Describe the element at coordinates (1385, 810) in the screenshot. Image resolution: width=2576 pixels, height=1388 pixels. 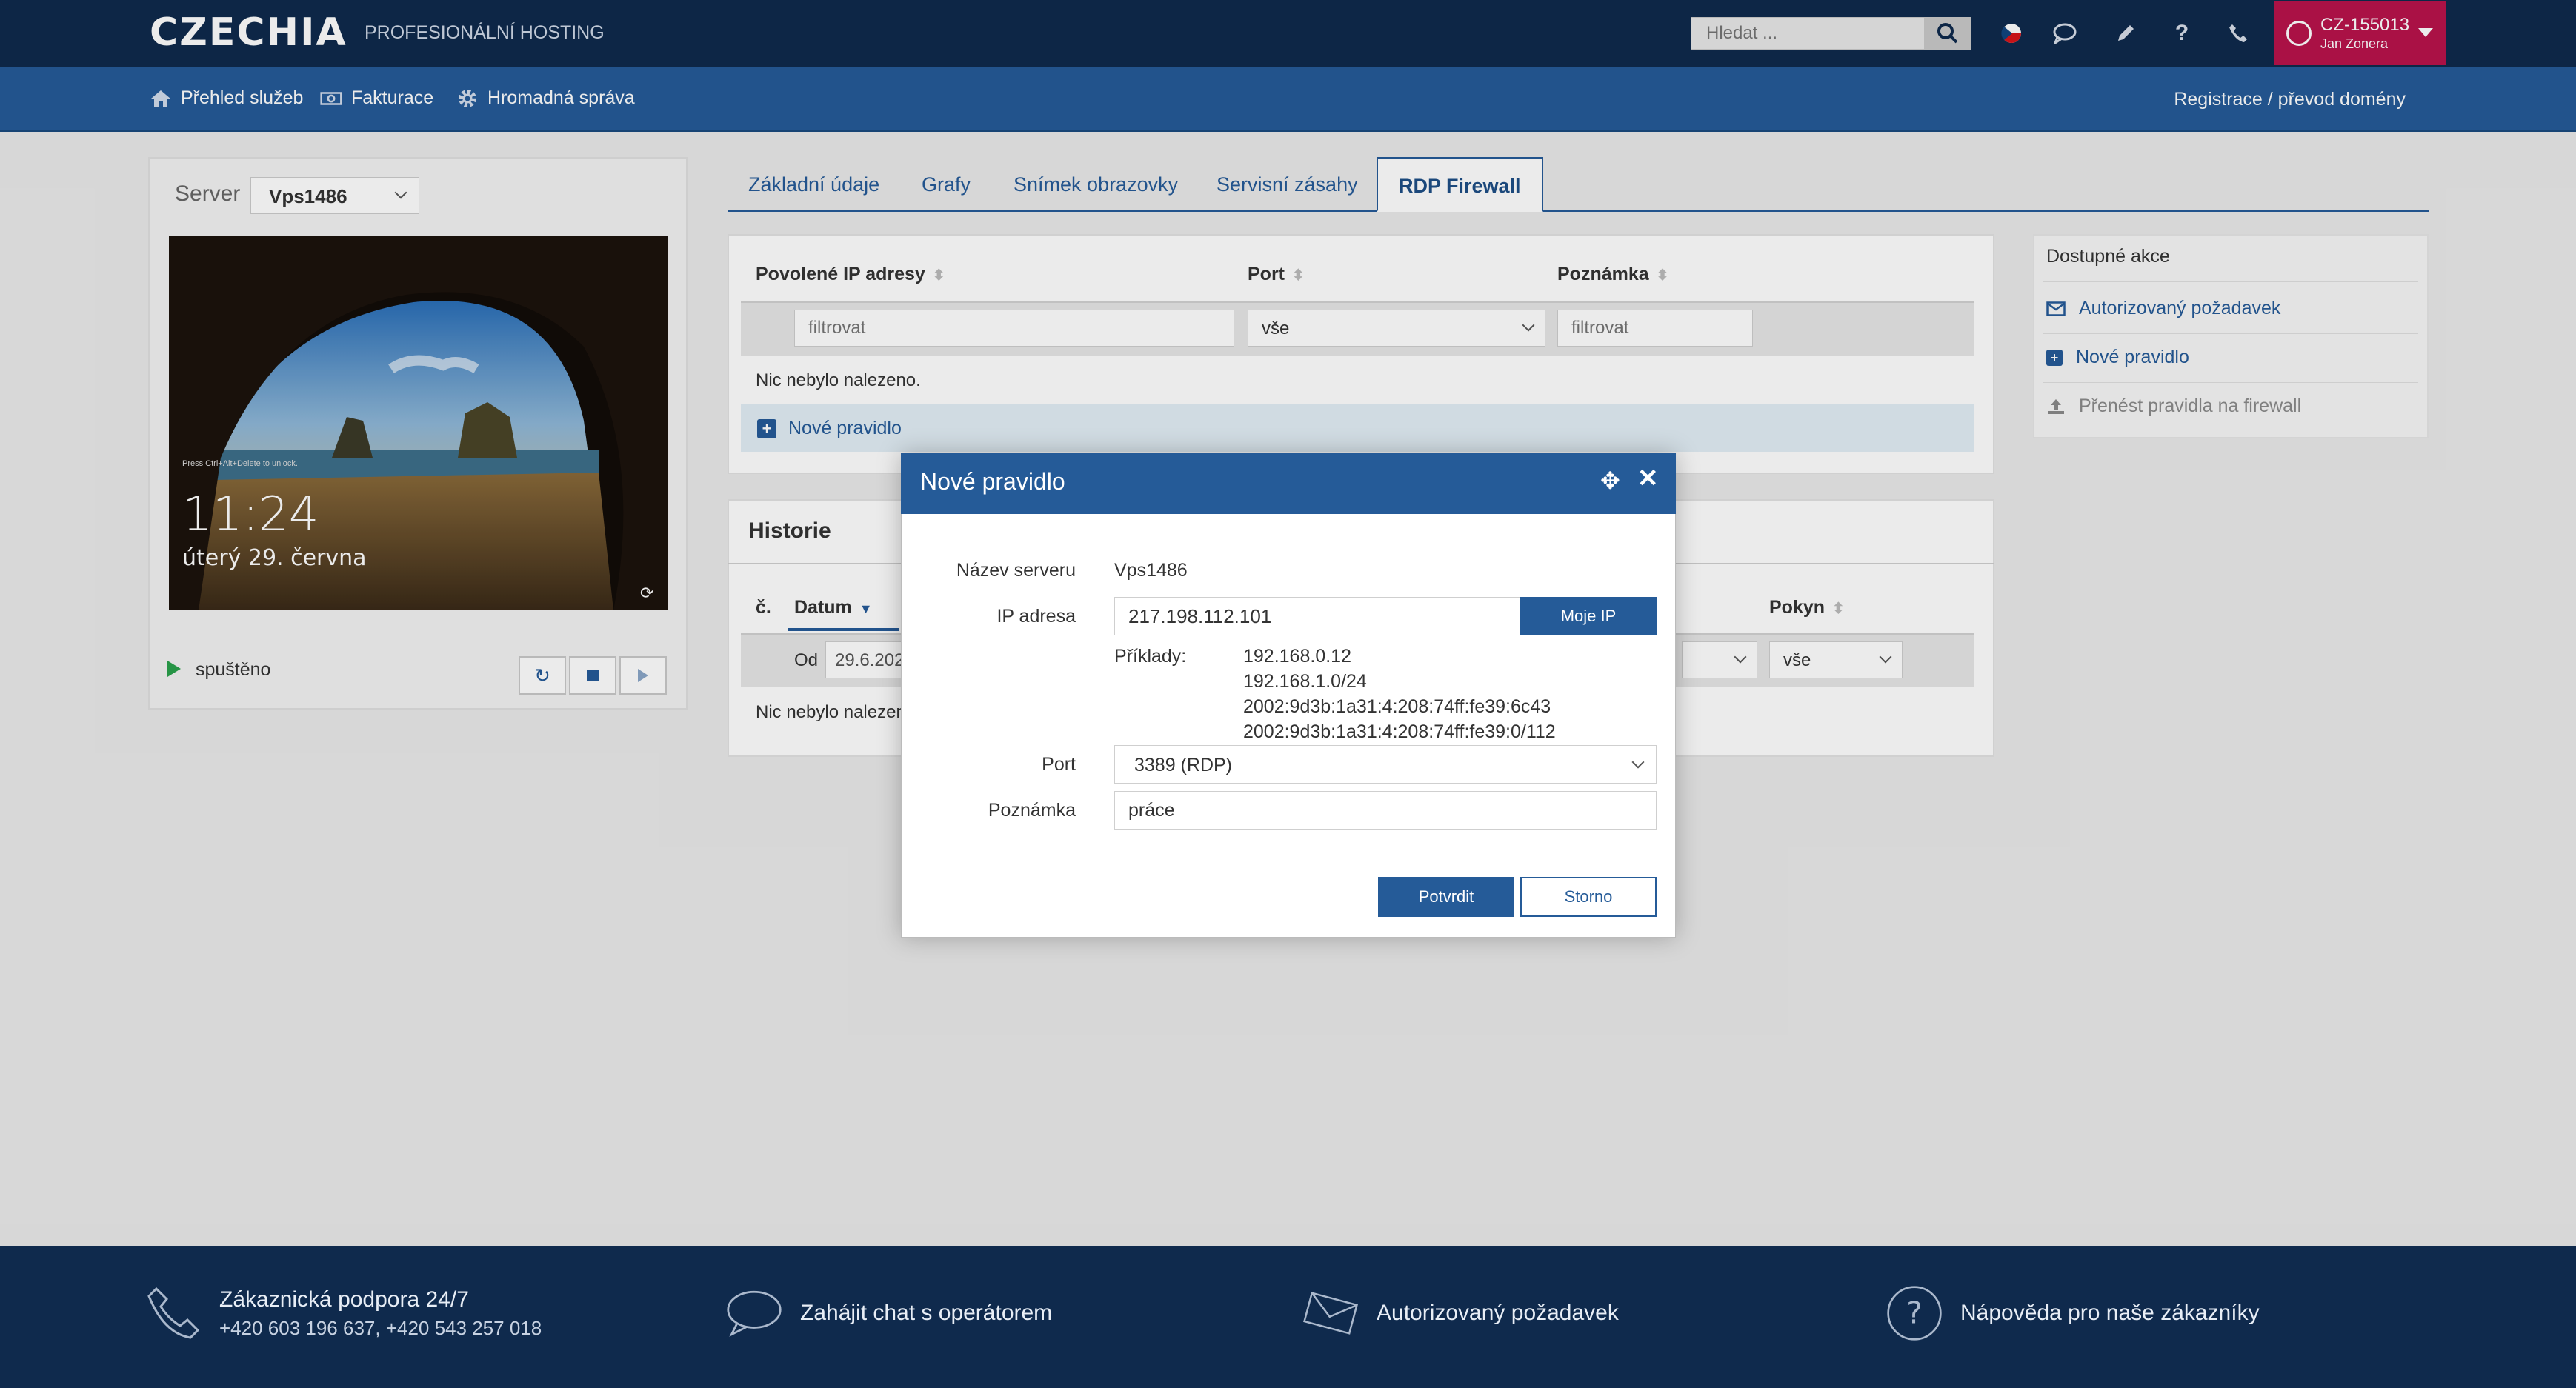
I see `note-input` at that location.